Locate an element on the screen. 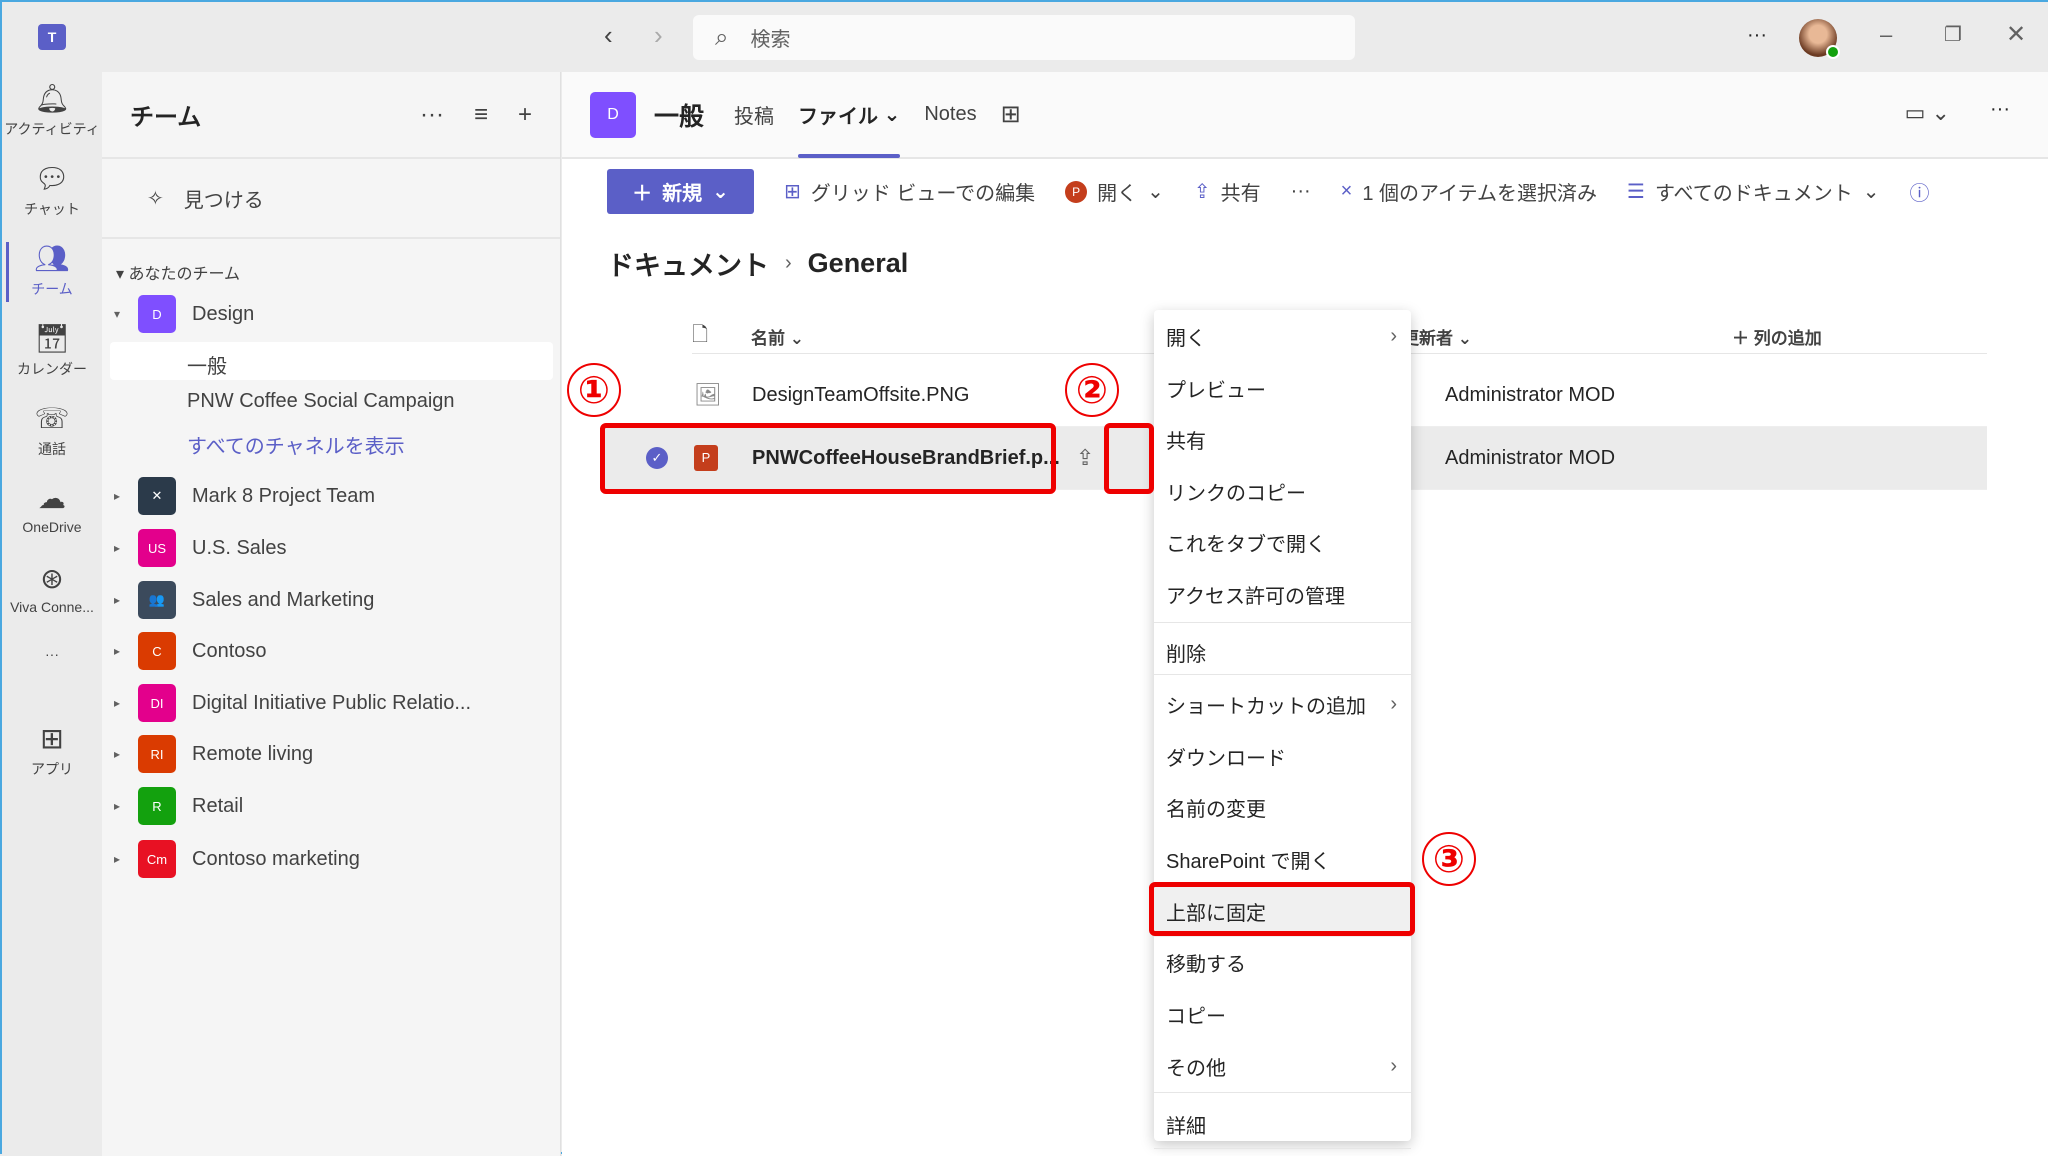  filter-icon: ≡ is located at coordinates (481, 115).